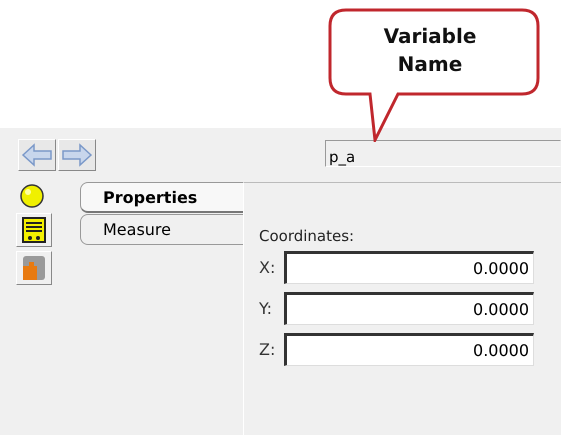 The image size is (561, 435). Describe the element at coordinates (443, 153) in the screenshot. I see `variable-name-field: p_a` at that location.